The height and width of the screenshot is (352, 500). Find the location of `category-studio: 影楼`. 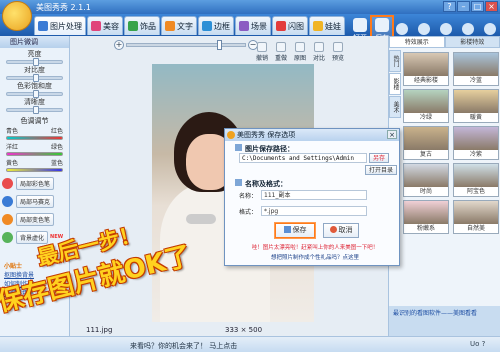

category-studio: 影楼 is located at coordinates (395, 84).